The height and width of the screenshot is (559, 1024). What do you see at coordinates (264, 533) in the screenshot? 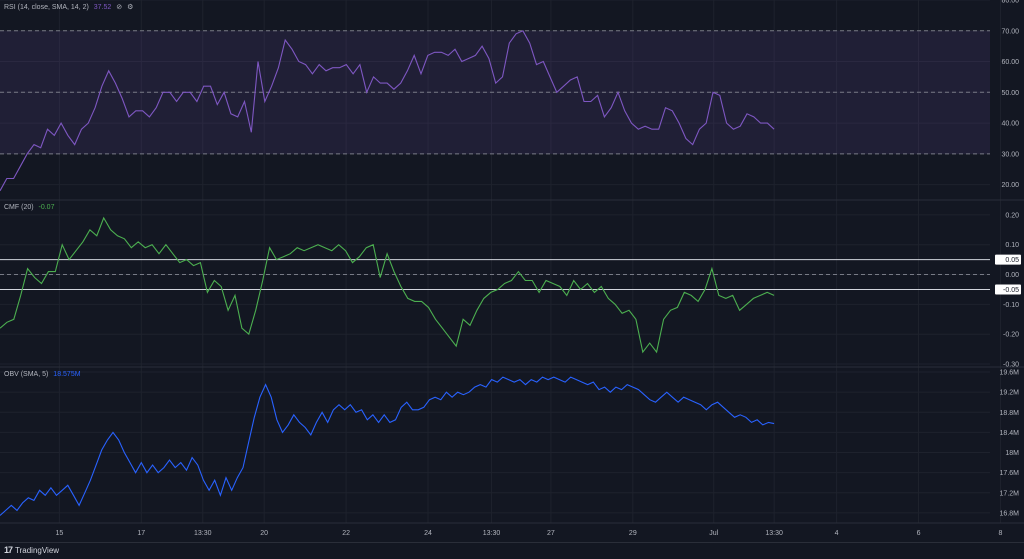
I see `xtick-label-3: 20` at bounding box center [264, 533].